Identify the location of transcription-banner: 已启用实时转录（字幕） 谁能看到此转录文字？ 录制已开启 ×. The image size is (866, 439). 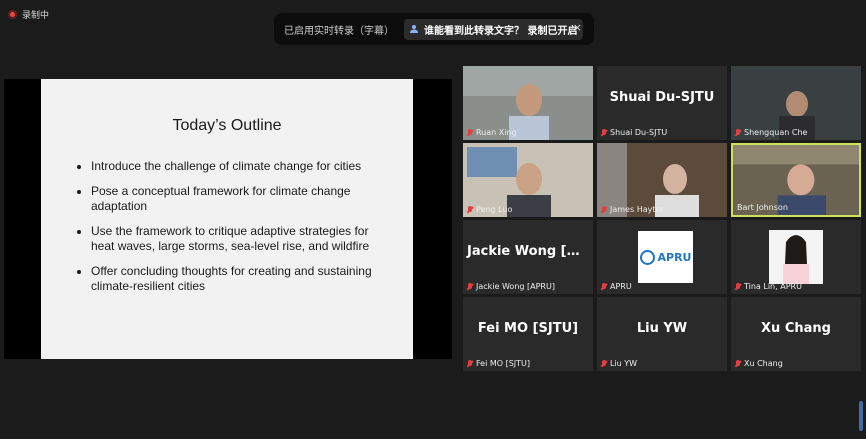
(434, 29).